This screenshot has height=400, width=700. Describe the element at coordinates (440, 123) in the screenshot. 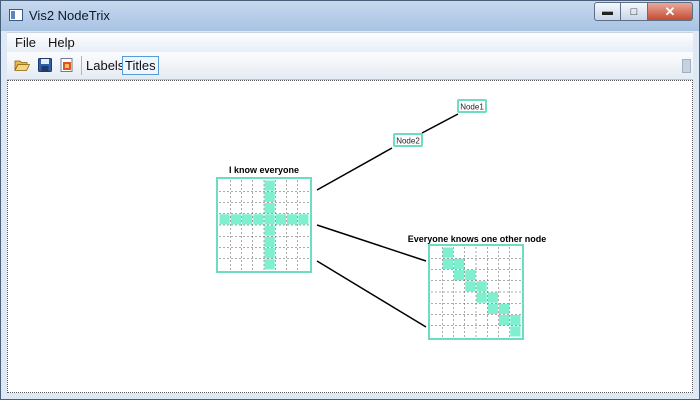

I see `edge-node2-node1` at that location.